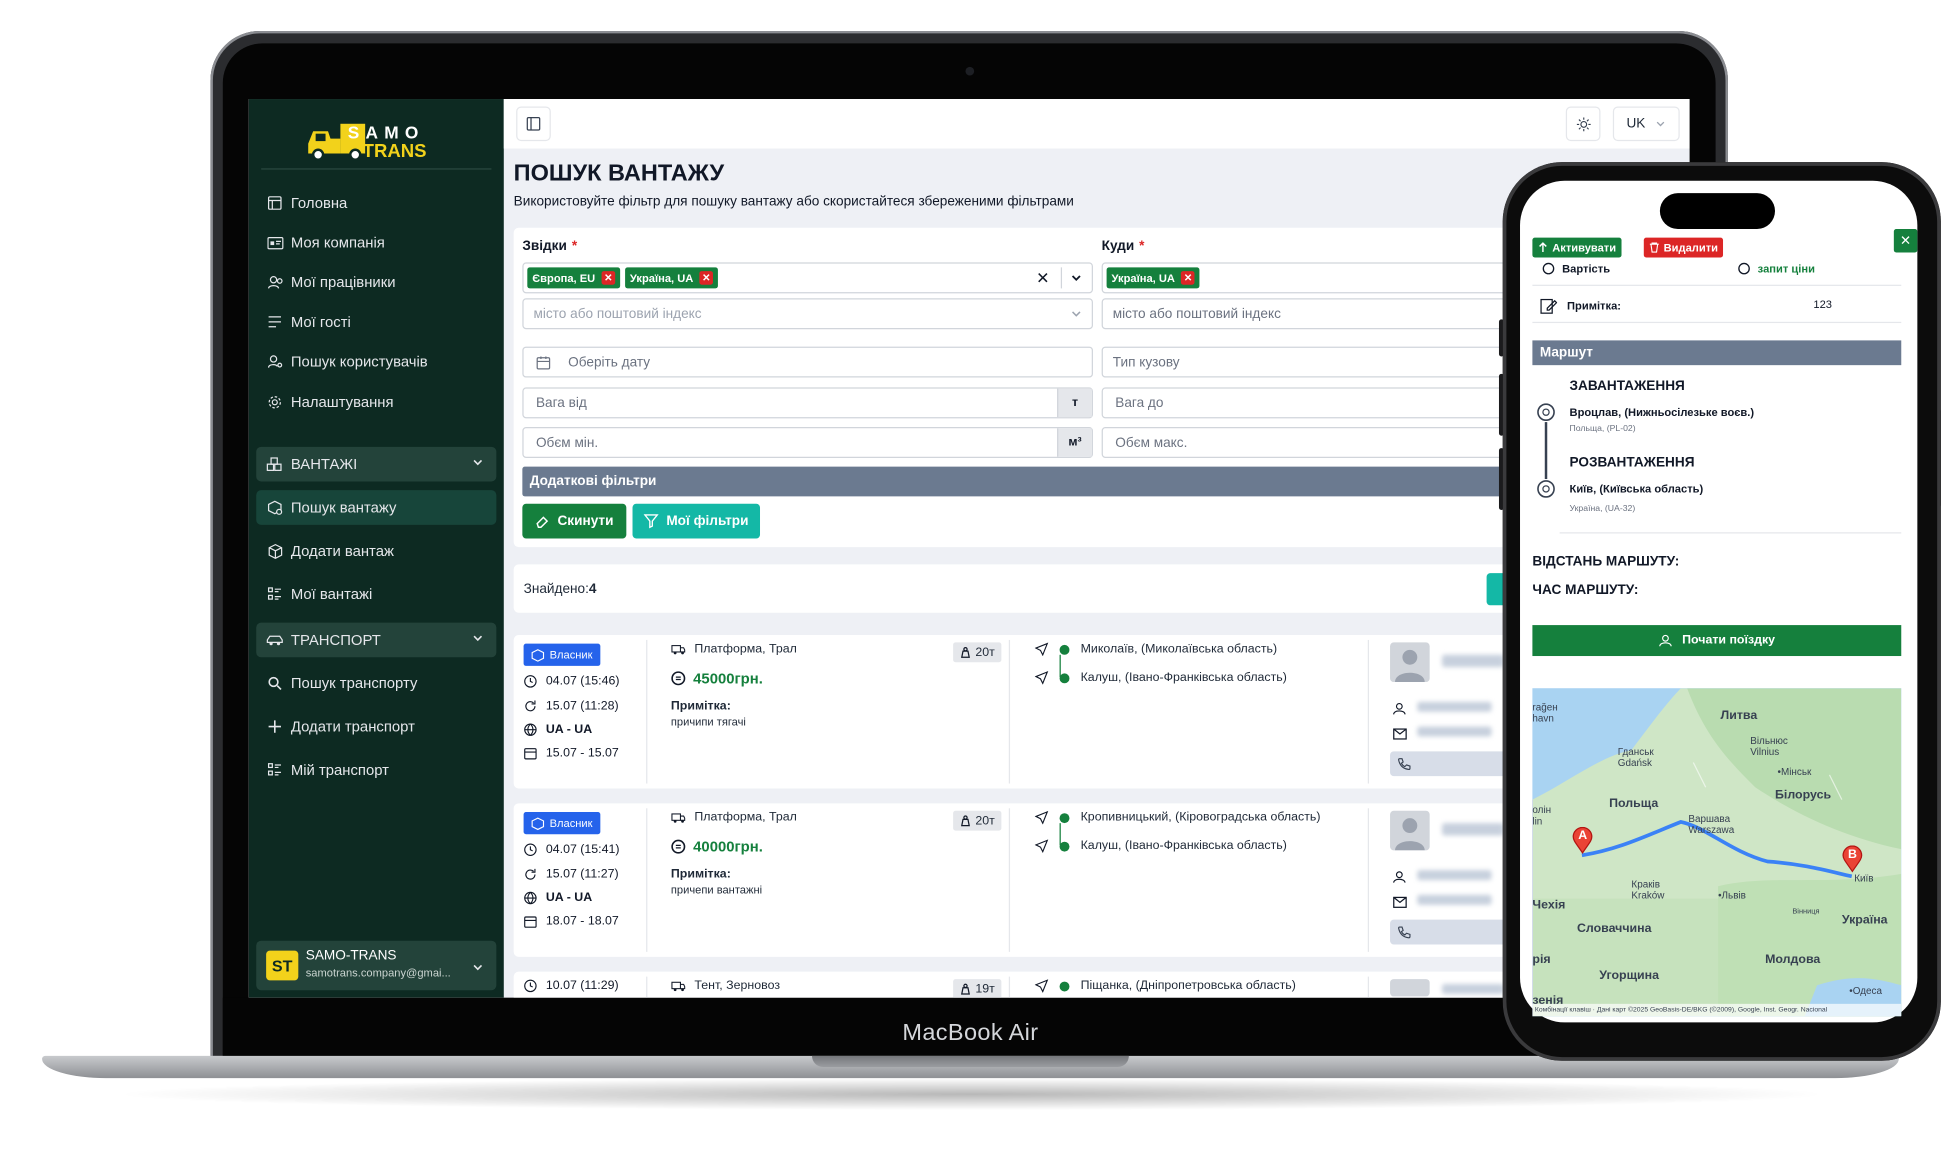  Describe the element at coordinates (376, 242) in the screenshot. I see `sidebar-item-company: Моя компанія` at that location.